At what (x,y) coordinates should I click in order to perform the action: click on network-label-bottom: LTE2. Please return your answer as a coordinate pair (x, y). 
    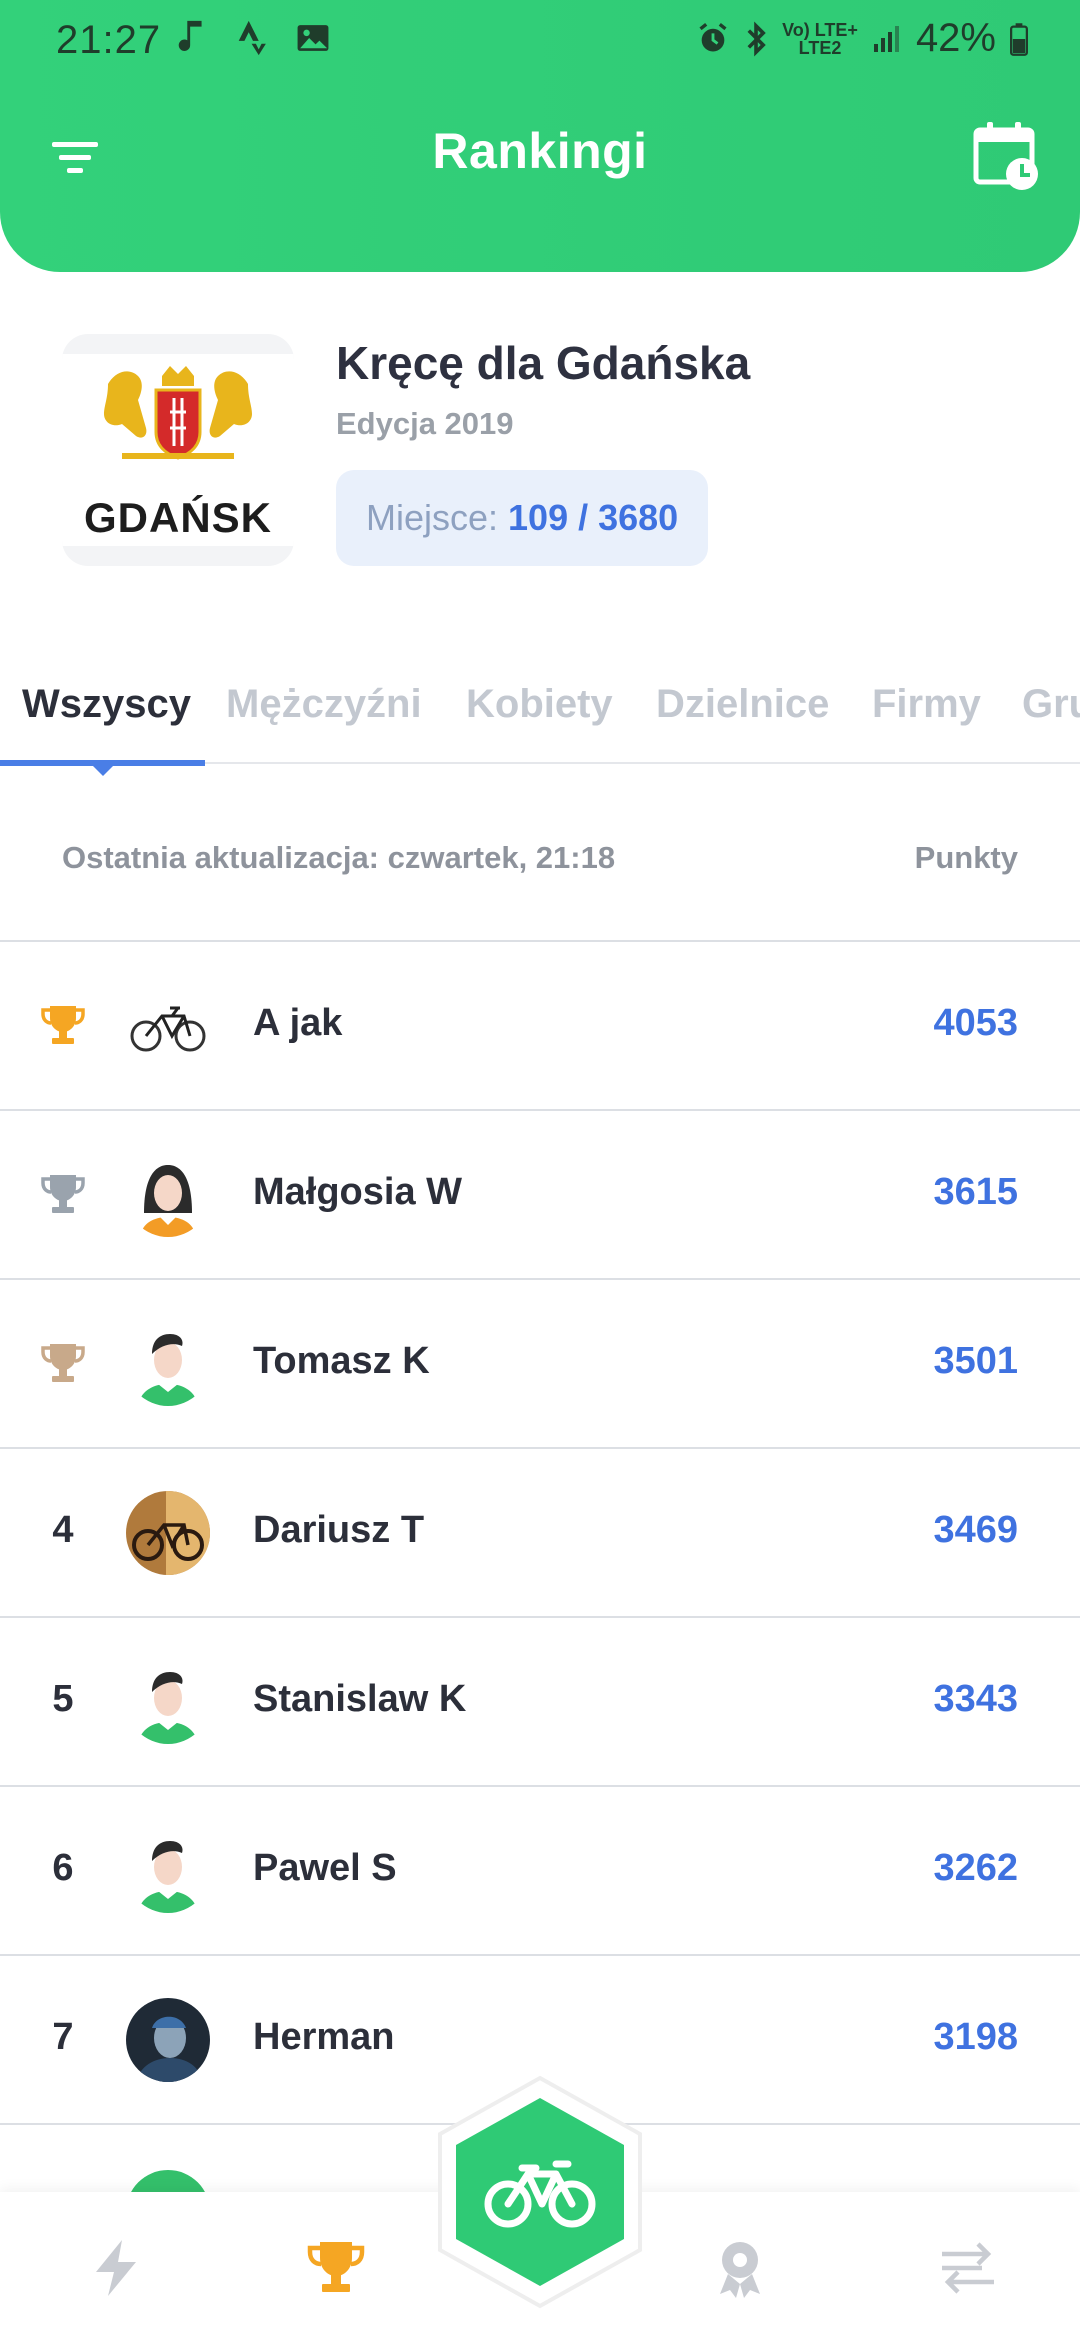
    Looking at the image, I should click on (820, 47).